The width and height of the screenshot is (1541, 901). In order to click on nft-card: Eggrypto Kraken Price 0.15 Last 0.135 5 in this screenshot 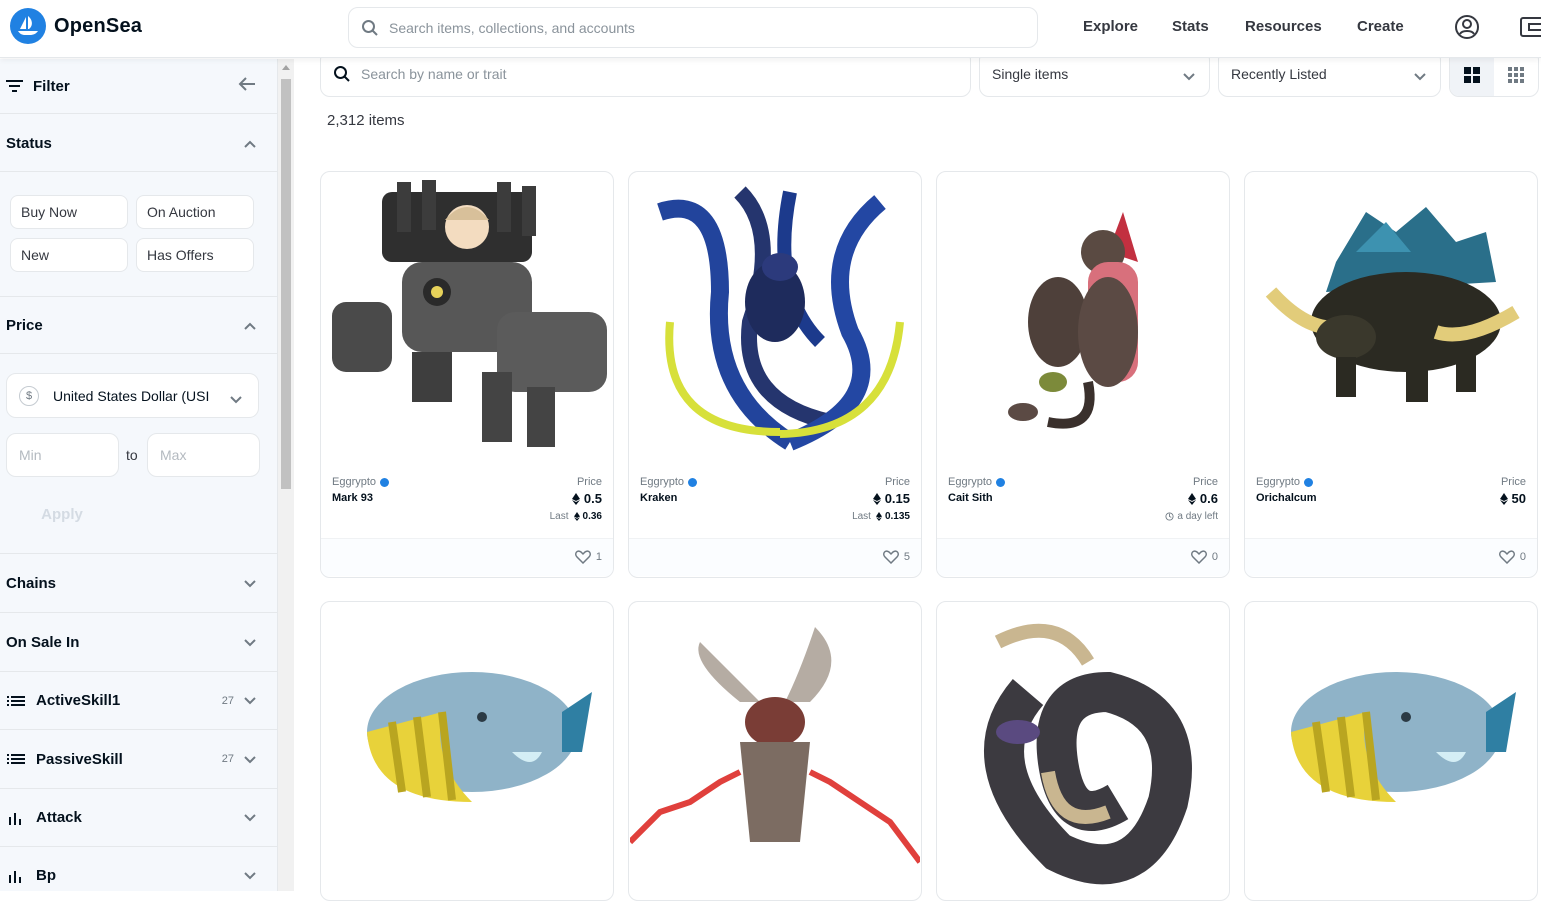, I will do `click(775, 374)`.